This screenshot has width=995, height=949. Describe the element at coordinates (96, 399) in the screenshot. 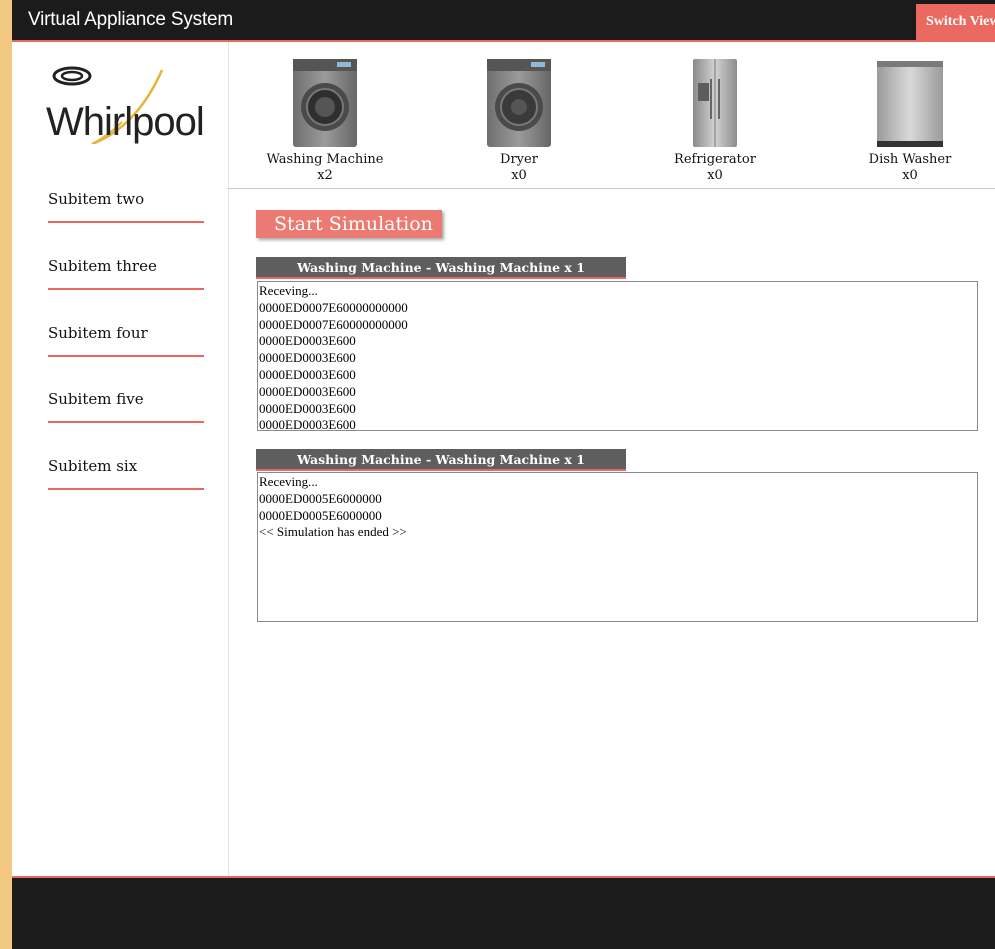

I see `sidebar-item-label: Subitem five` at that location.